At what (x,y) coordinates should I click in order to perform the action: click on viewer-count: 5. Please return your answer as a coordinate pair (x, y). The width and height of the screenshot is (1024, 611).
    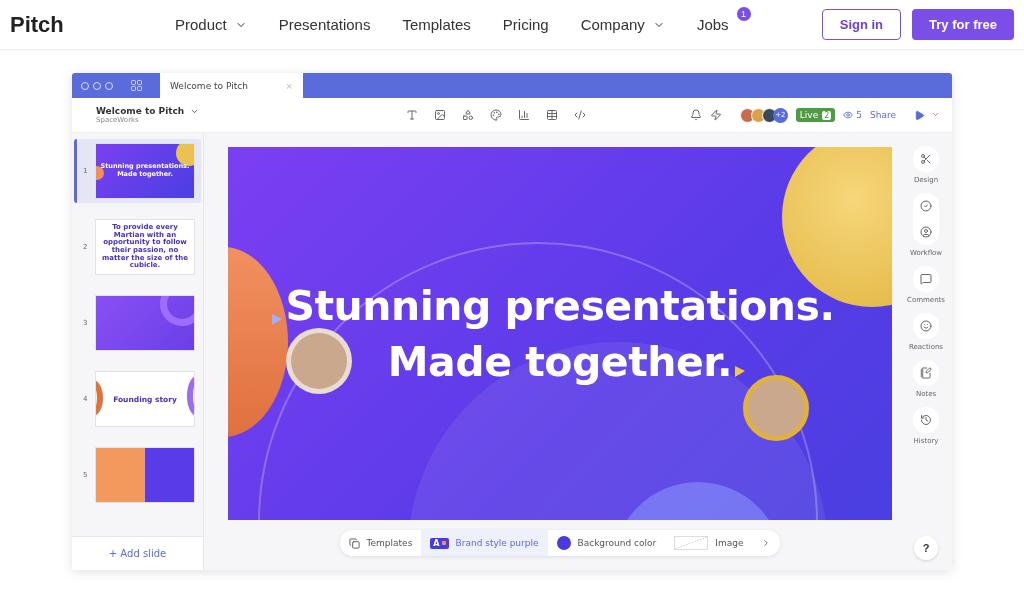
    Looking at the image, I should click on (852, 115).